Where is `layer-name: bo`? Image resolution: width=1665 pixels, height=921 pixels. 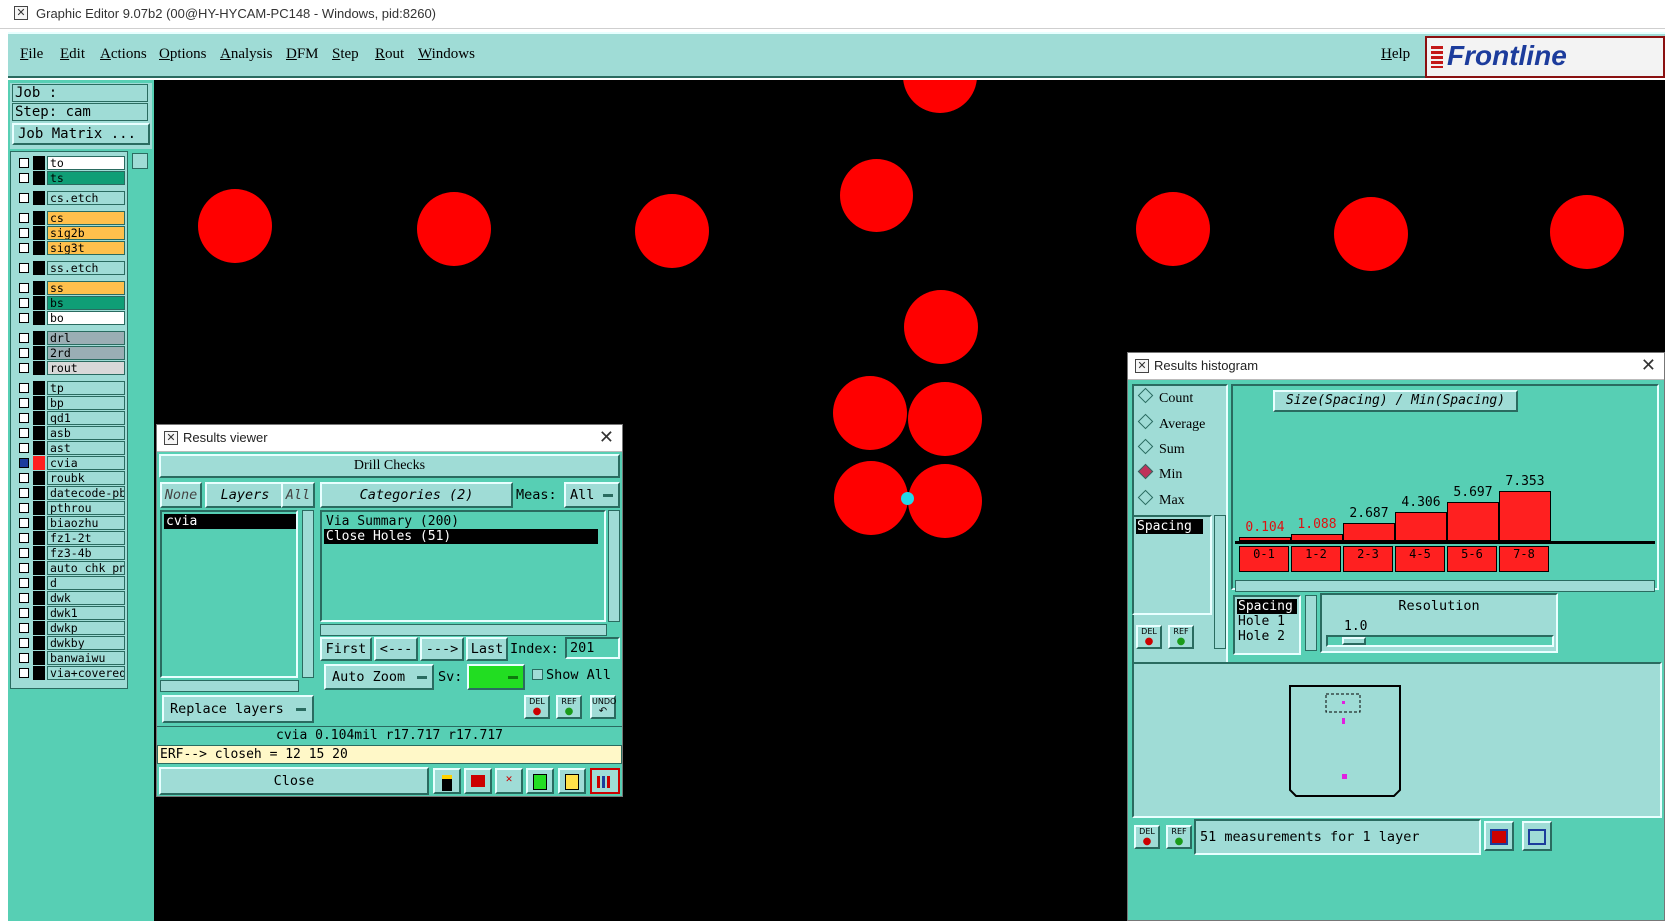
layer-name: bo is located at coordinates (86, 318).